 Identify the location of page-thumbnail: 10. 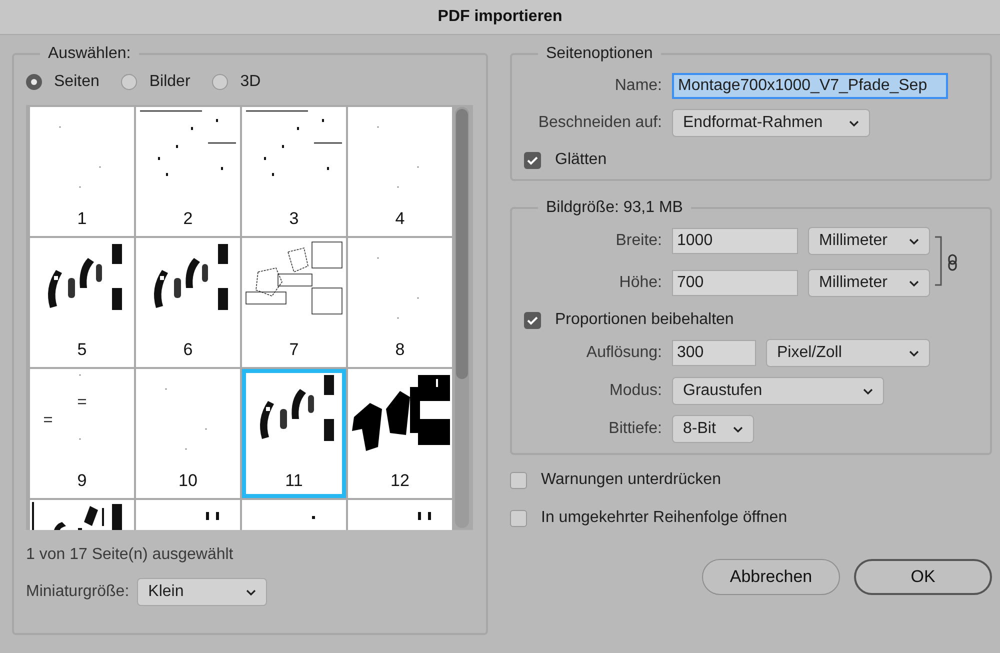
(188, 433).